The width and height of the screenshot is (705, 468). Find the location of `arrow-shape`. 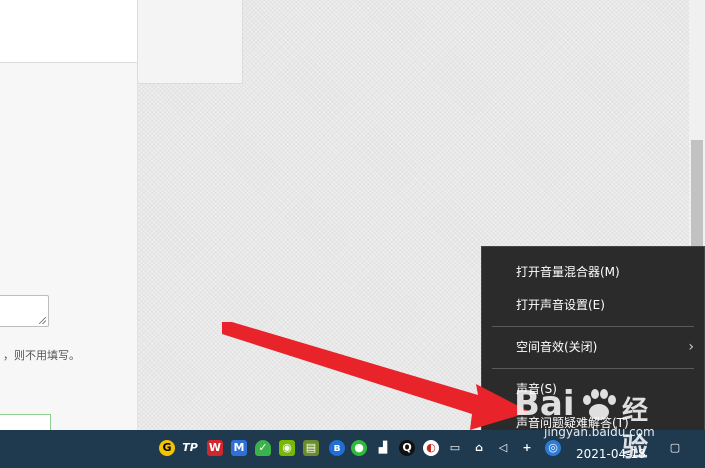

arrow-shape is located at coordinates (376, 376).